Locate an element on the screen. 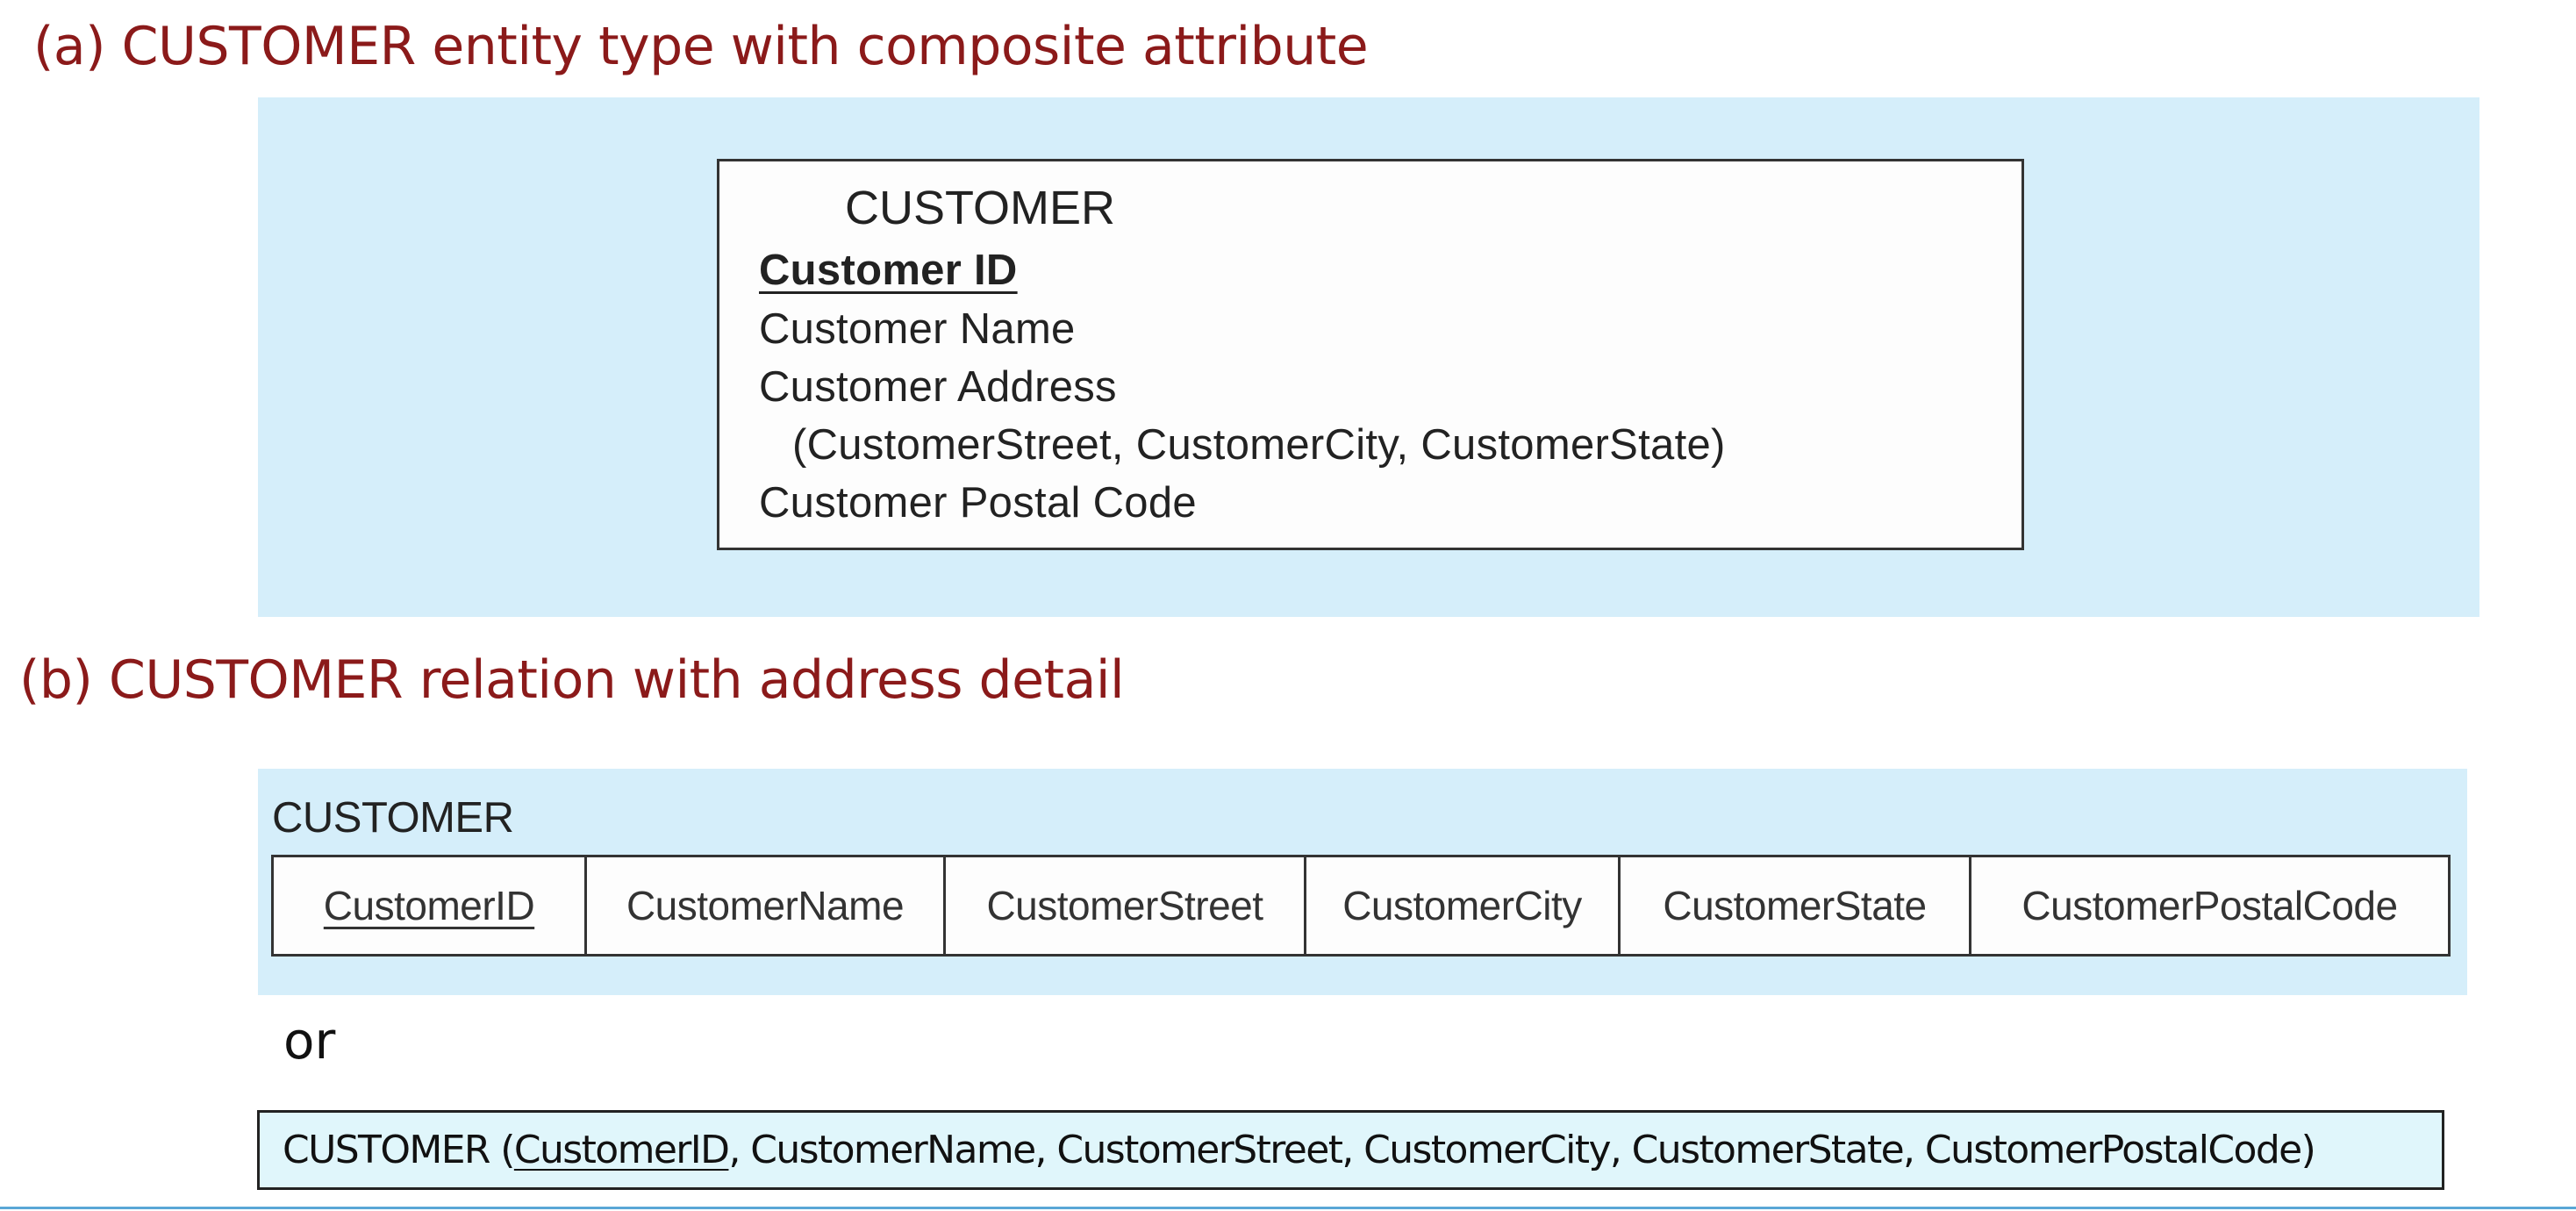 This screenshot has width=2576, height=1211. relation-column-customer-id: CustomerID is located at coordinates (429, 906).